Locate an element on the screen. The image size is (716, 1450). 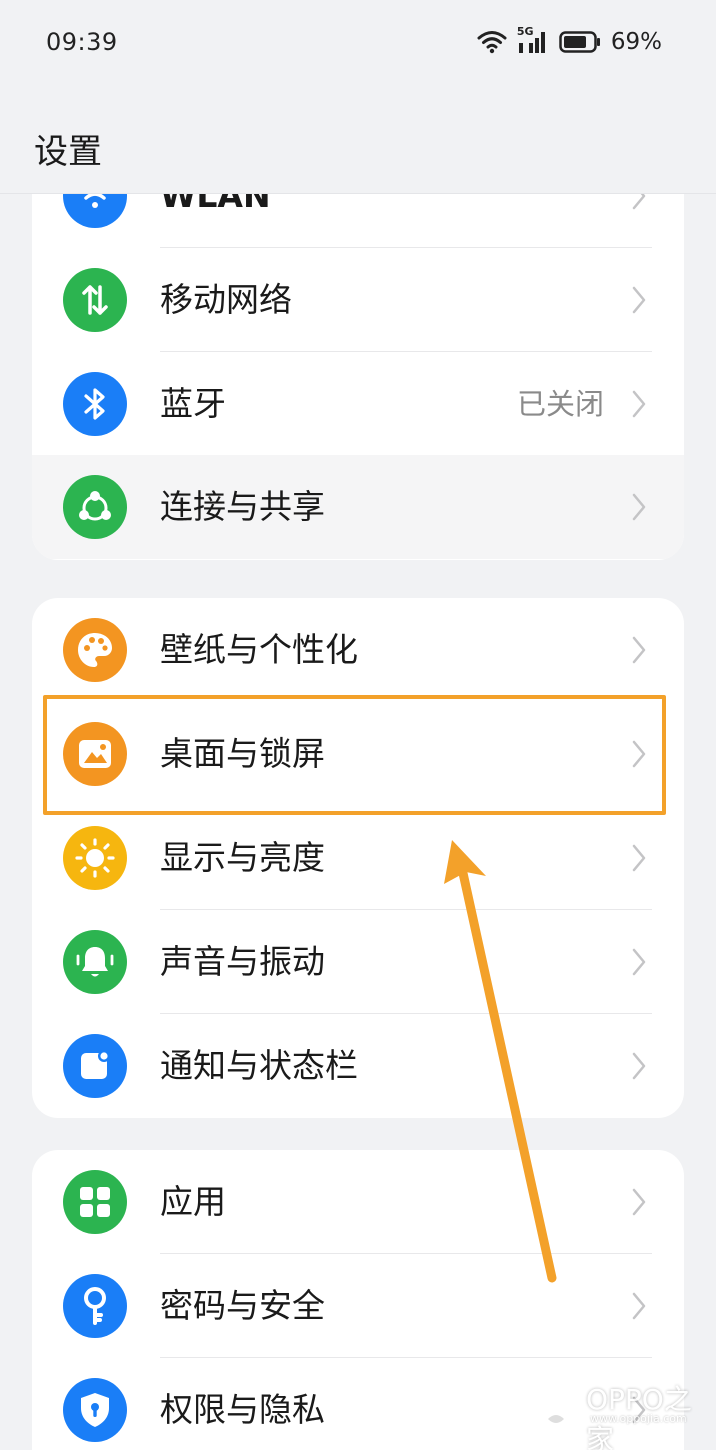
settings-item-mobile-network: 移动网络 is located at coordinates (358, 300).